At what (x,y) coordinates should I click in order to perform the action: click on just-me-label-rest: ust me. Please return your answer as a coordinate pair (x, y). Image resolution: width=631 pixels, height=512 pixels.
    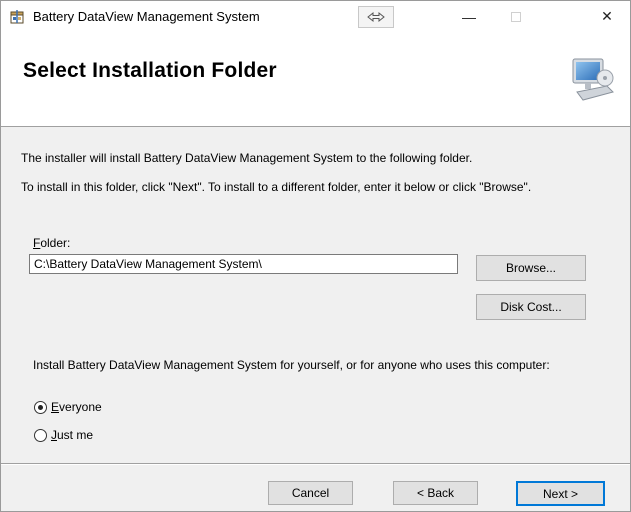
    Looking at the image, I should click on (75, 435).